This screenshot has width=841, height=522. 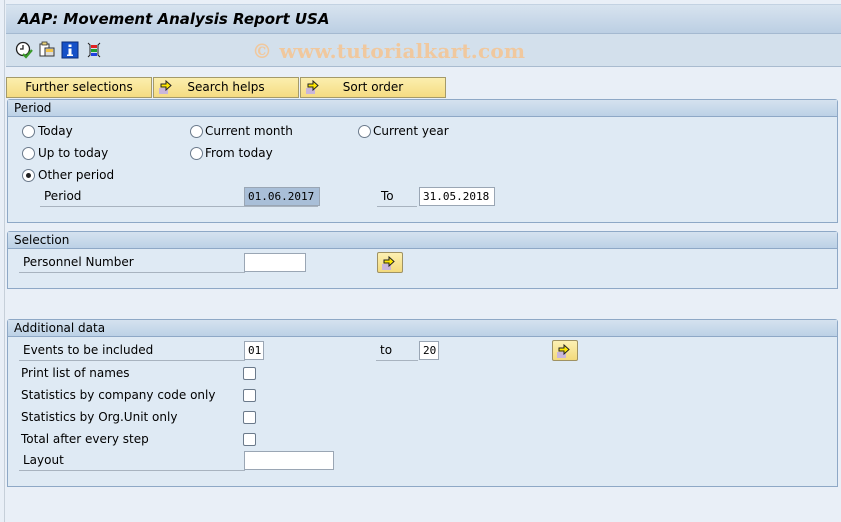 What do you see at coordinates (55, 131) in the screenshot?
I see `radio-today-label: Today` at bounding box center [55, 131].